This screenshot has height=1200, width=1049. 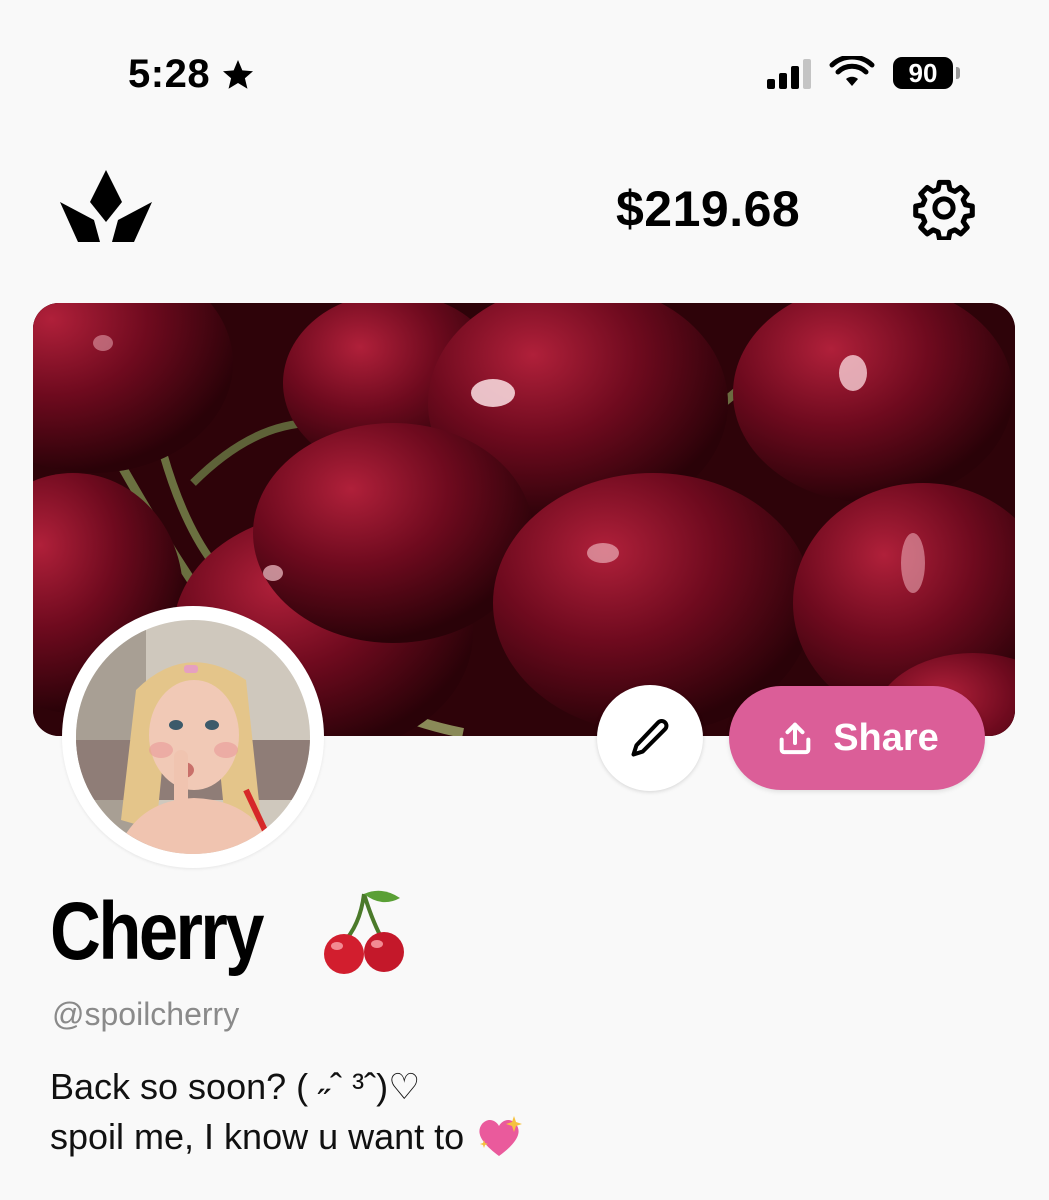 What do you see at coordinates (944, 208) in the screenshot?
I see `settings-gear-icon` at bounding box center [944, 208].